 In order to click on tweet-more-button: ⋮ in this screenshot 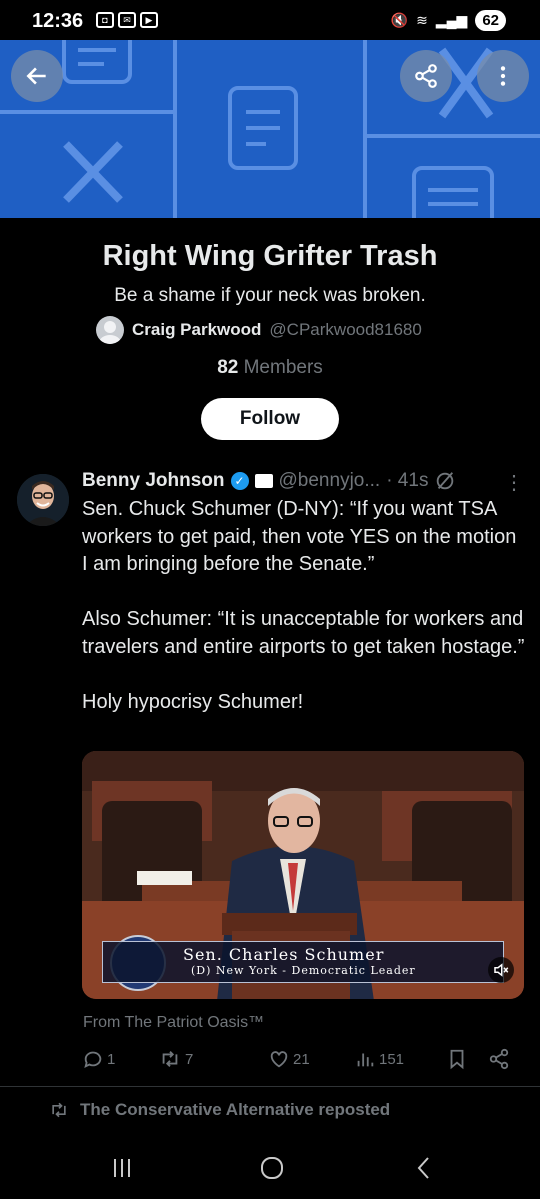, I will do `click(514, 482)`.